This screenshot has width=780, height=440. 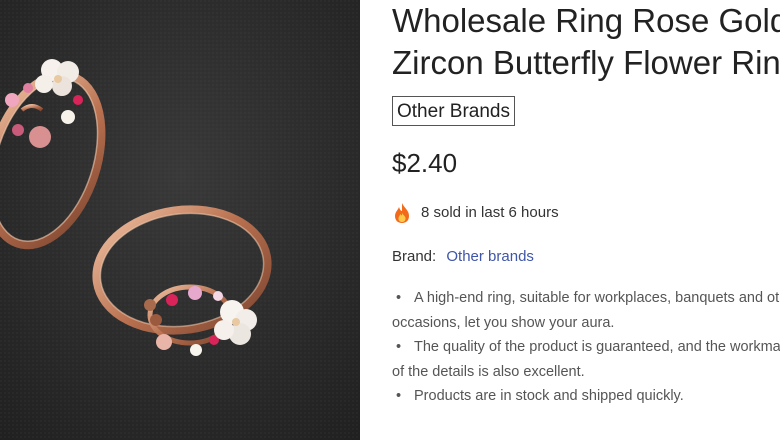 What do you see at coordinates (490, 212) in the screenshot?
I see `sold-text: 8 sold in last 6 hours` at bounding box center [490, 212].